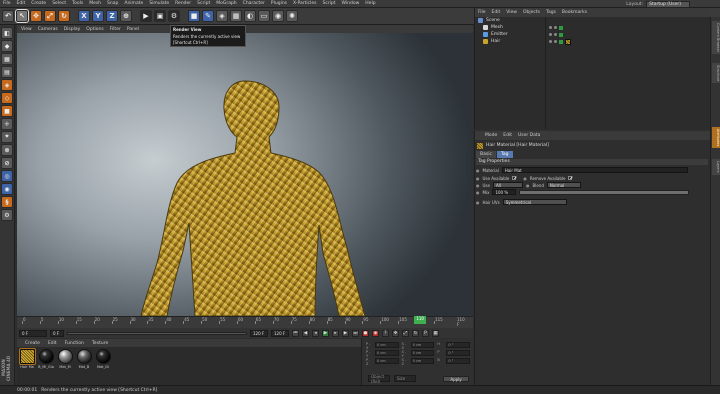 The image size is (720, 394). What do you see at coordinates (507, 135) in the screenshot?
I see `attribute-menu-edit: Edit` at bounding box center [507, 135].